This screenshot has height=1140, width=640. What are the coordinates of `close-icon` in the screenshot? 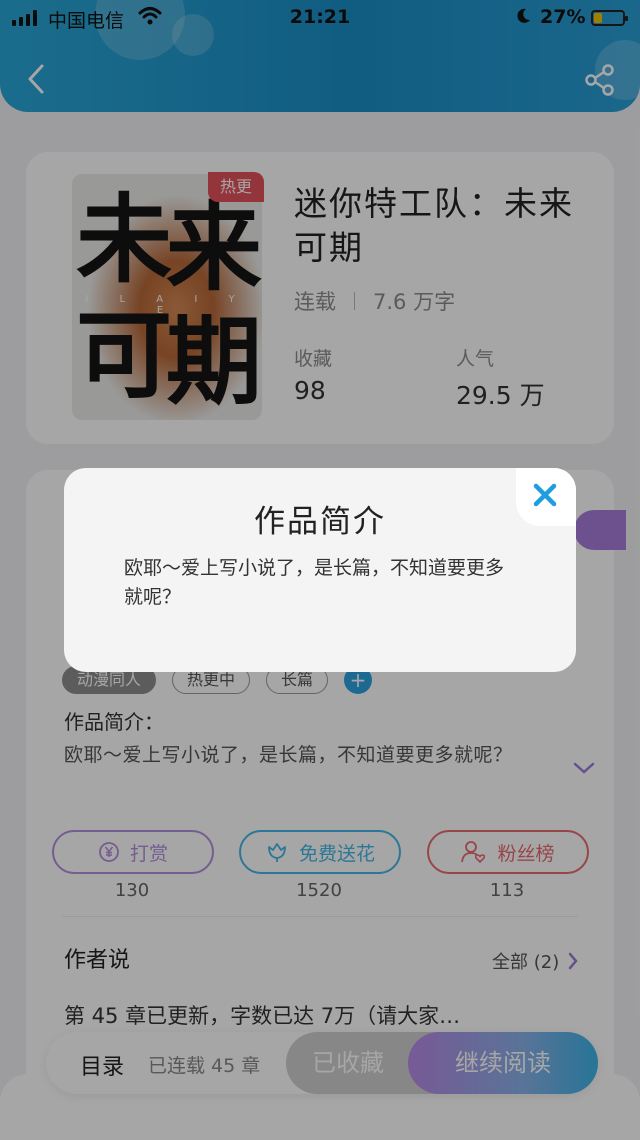 It's located at (545, 495).